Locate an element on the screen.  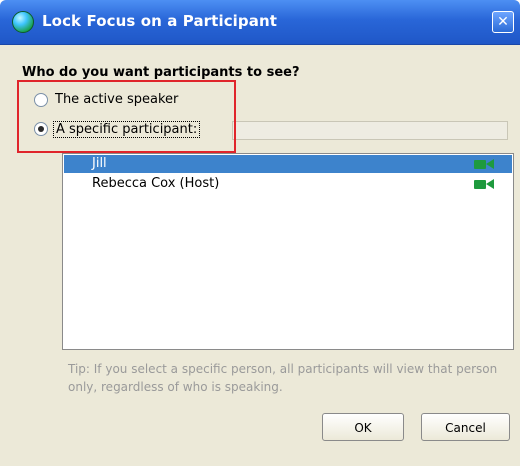
title-bar: Lock Focus on a Participant ✕ is located at coordinates (260, 22).